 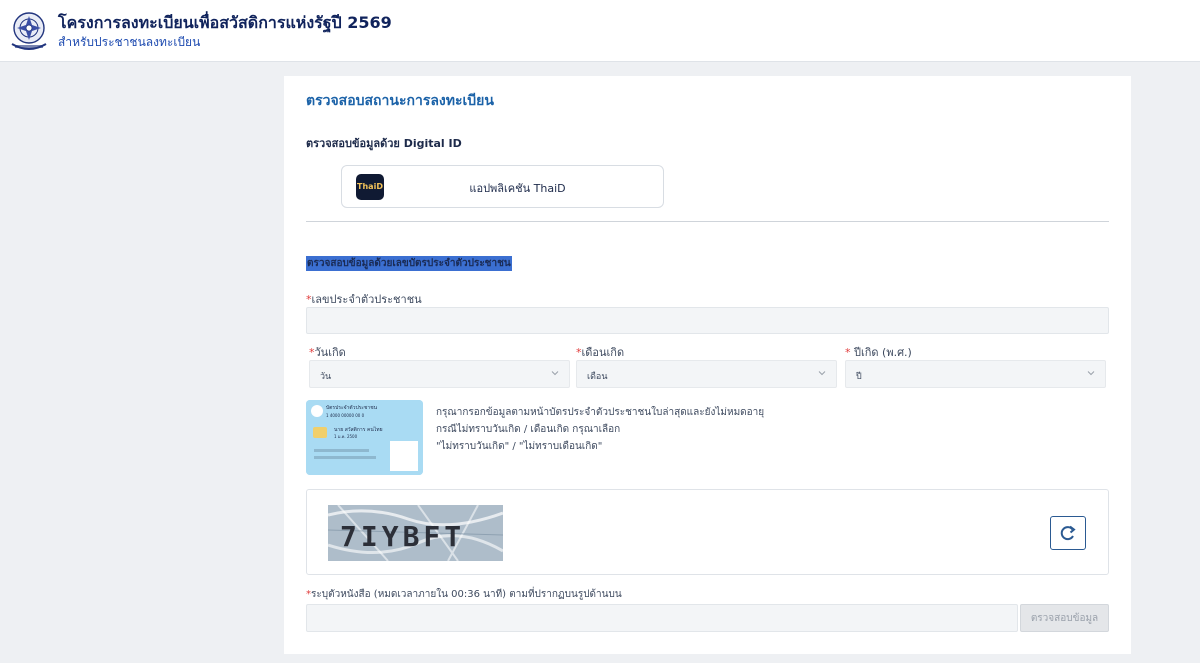 What do you see at coordinates (707, 320) in the screenshot?
I see `id-number-input` at bounding box center [707, 320].